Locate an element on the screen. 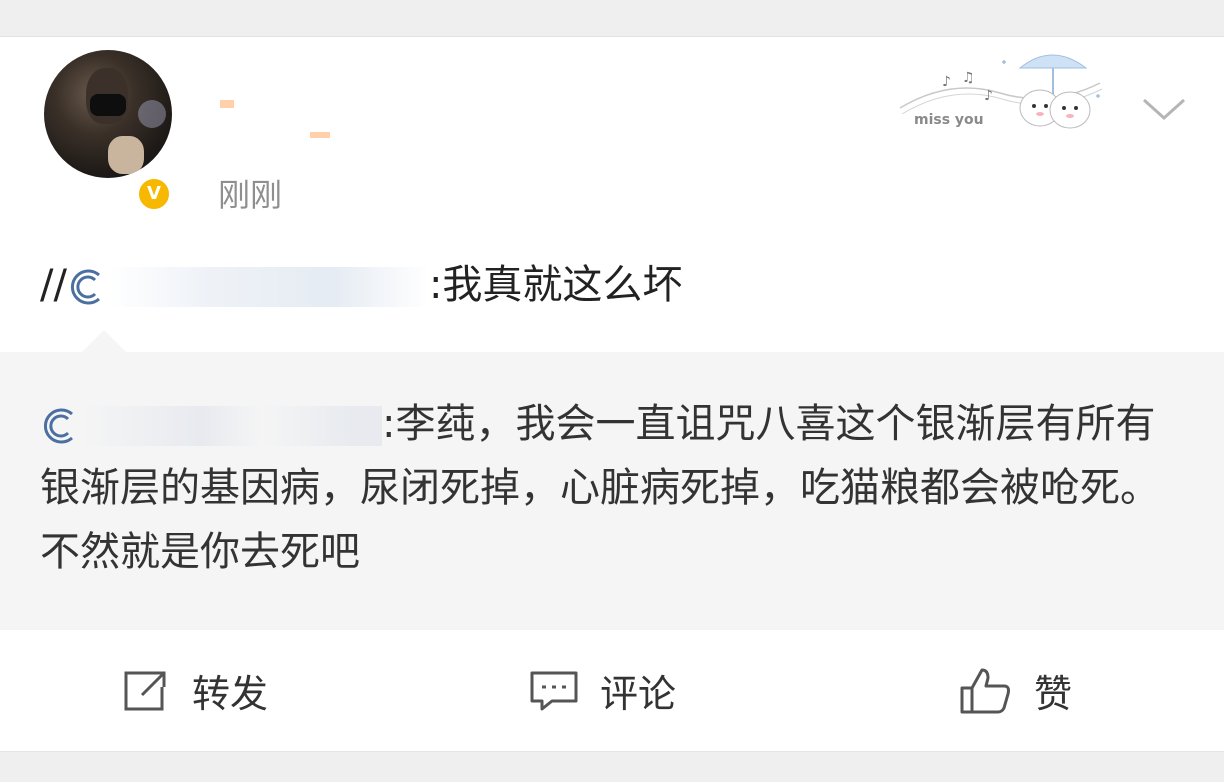 This screenshot has width=1224, height=782. repost-prefix: // is located at coordinates (53, 285).